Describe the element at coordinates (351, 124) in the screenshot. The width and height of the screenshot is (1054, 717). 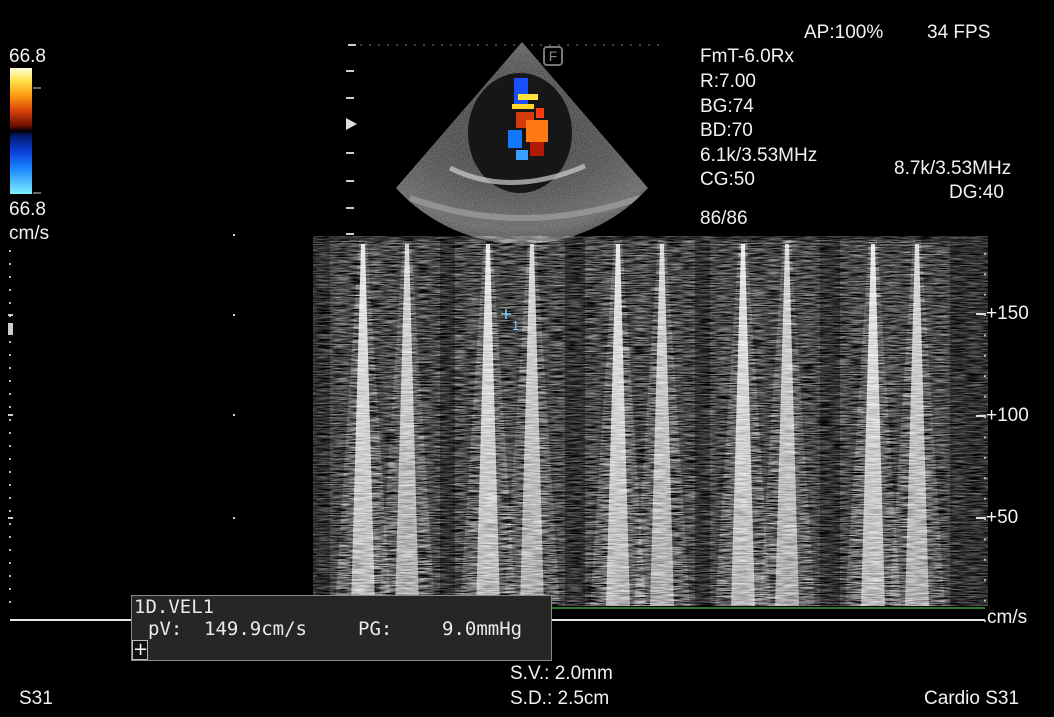
I see `focus-marker-icon` at that location.